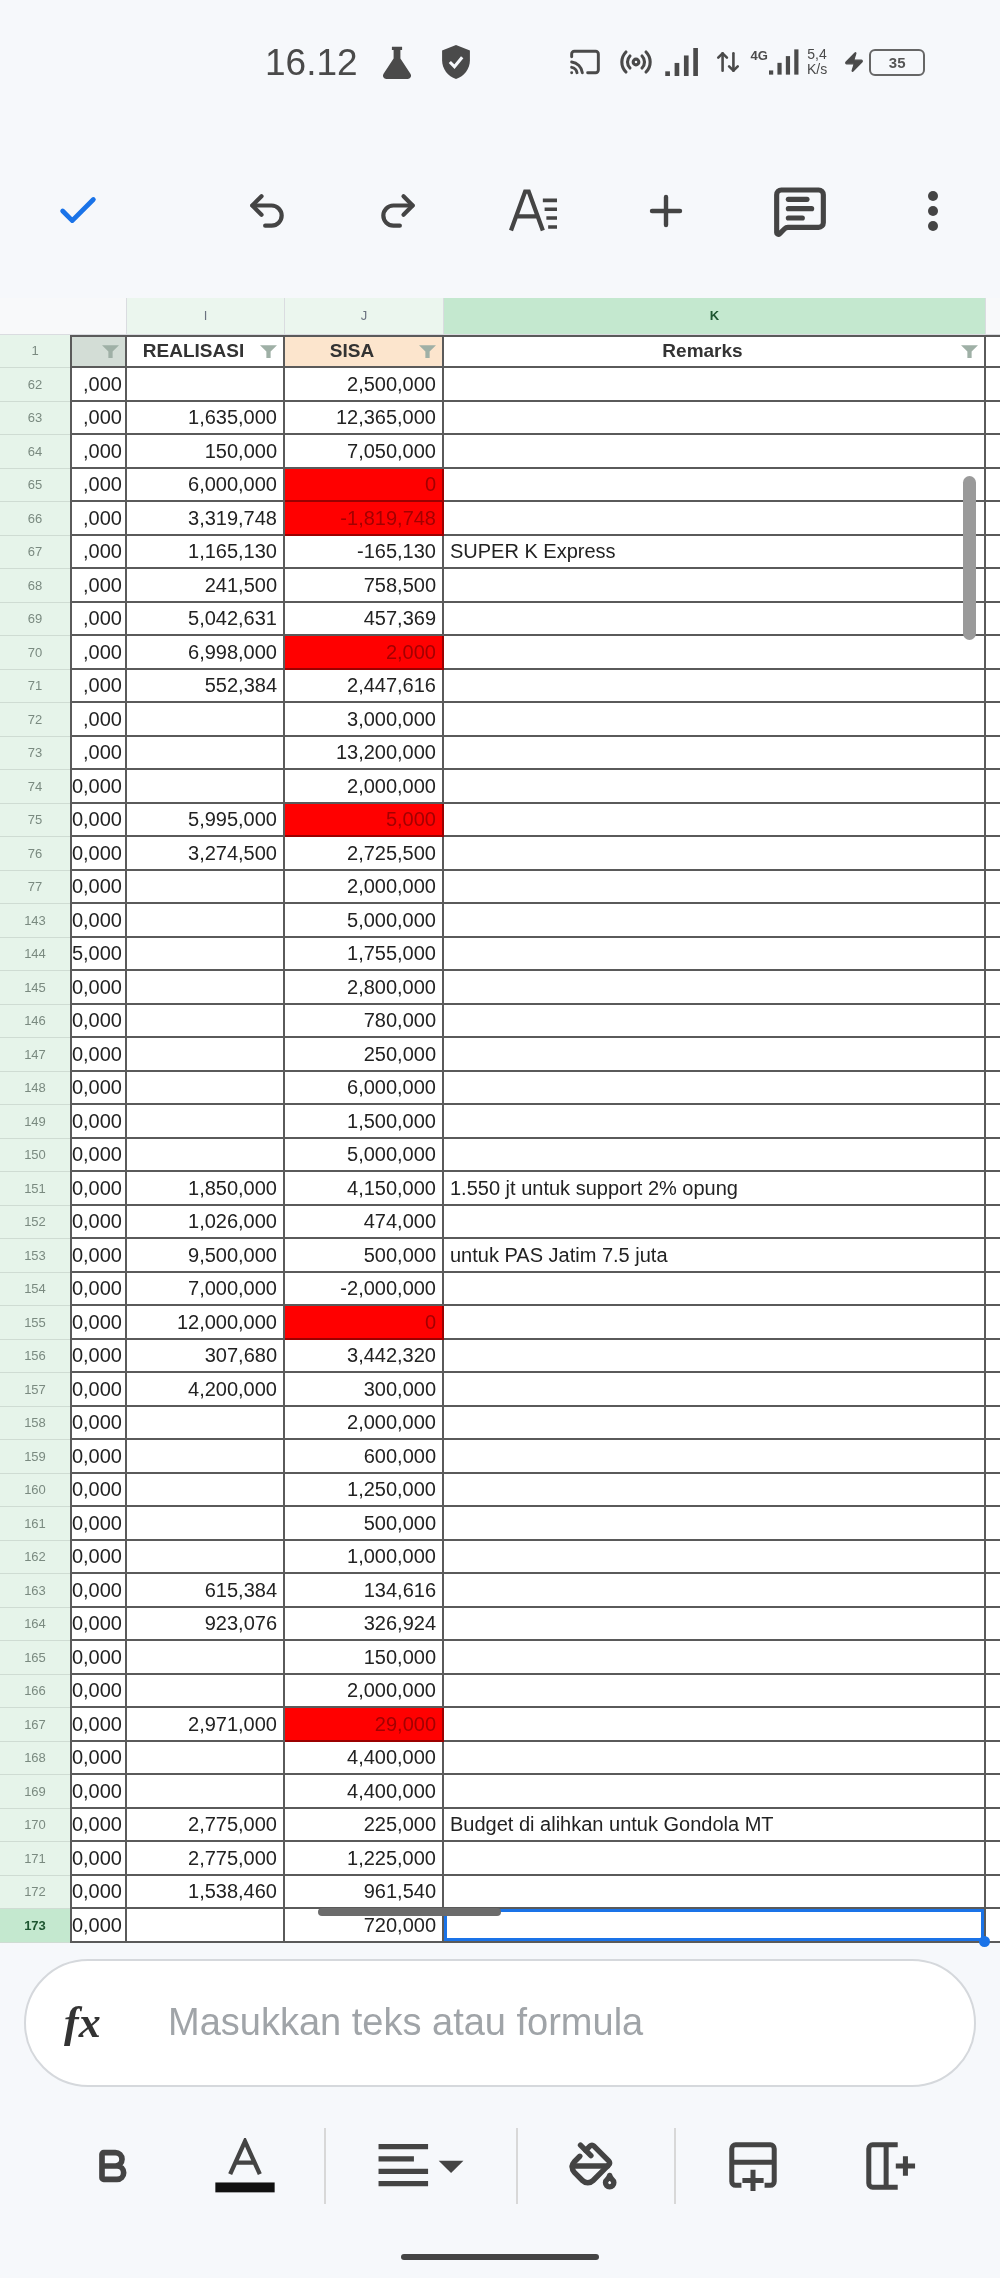 The width and height of the screenshot is (1000, 2278). What do you see at coordinates (35, 1591) in the screenshot?
I see `row-number: 163` at bounding box center [35, 1591].